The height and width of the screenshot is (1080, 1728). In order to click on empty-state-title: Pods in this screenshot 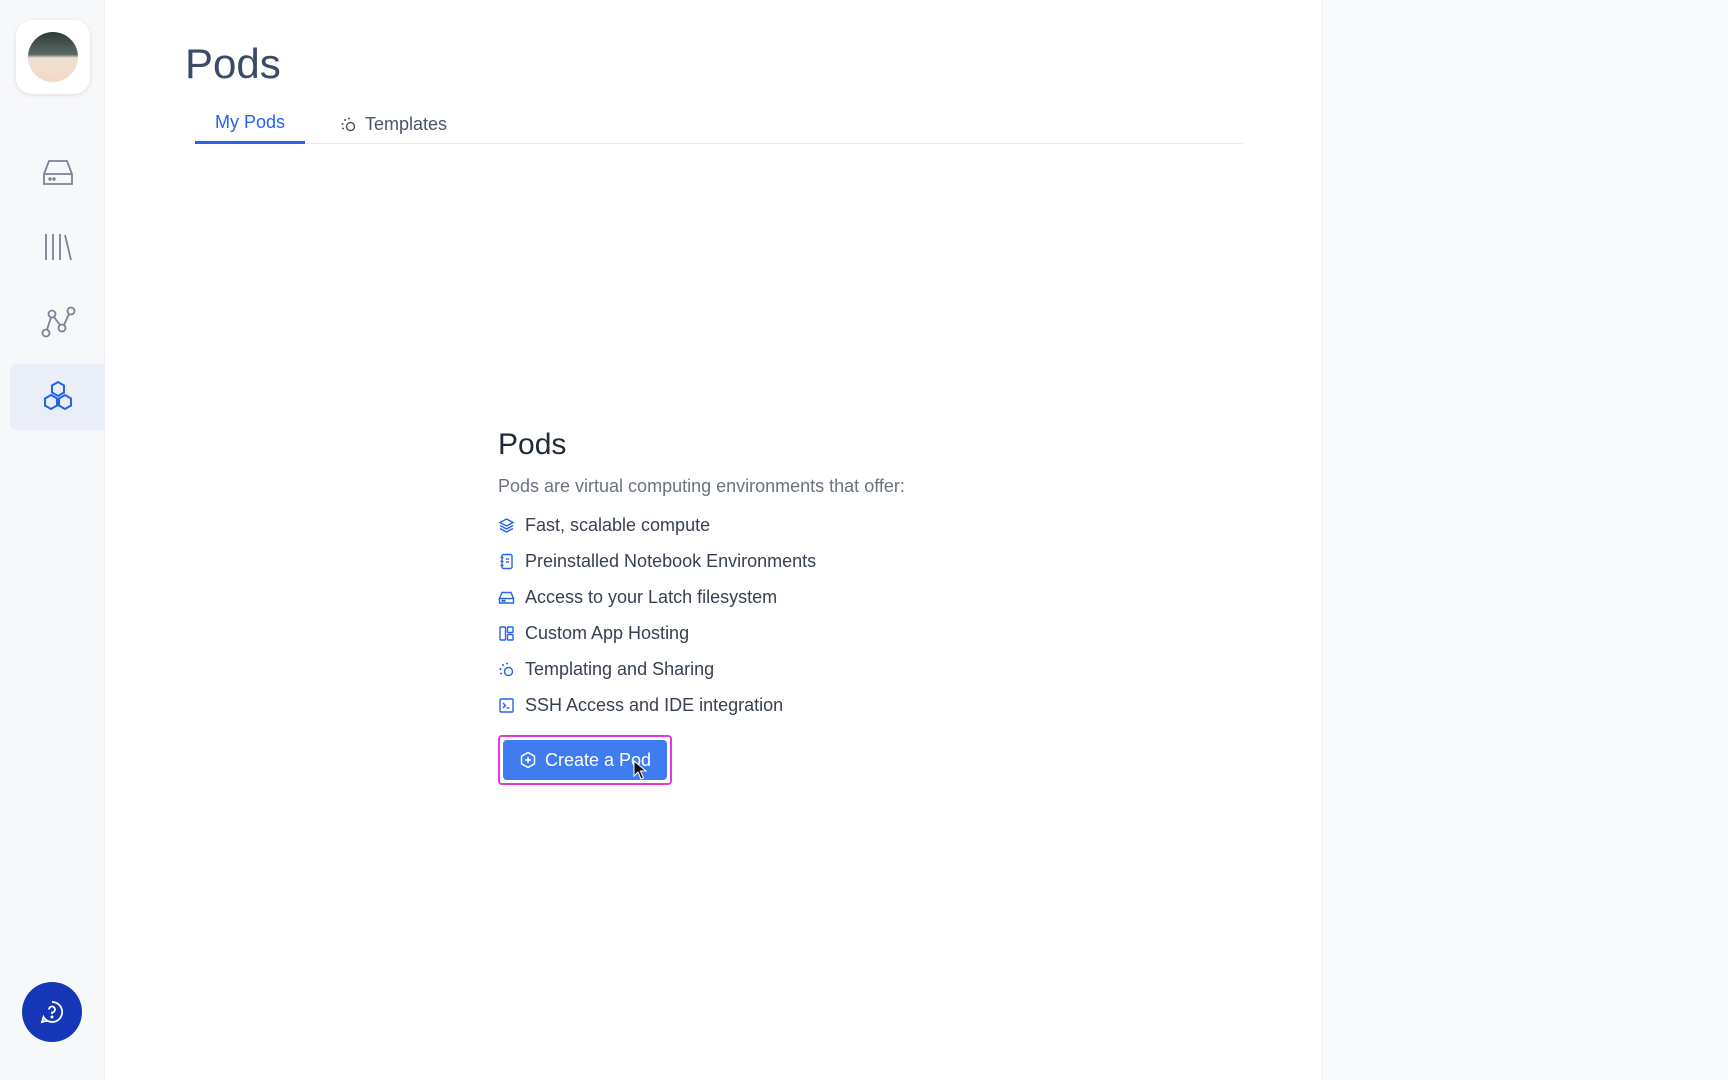, I will do `click(532, 444)`.